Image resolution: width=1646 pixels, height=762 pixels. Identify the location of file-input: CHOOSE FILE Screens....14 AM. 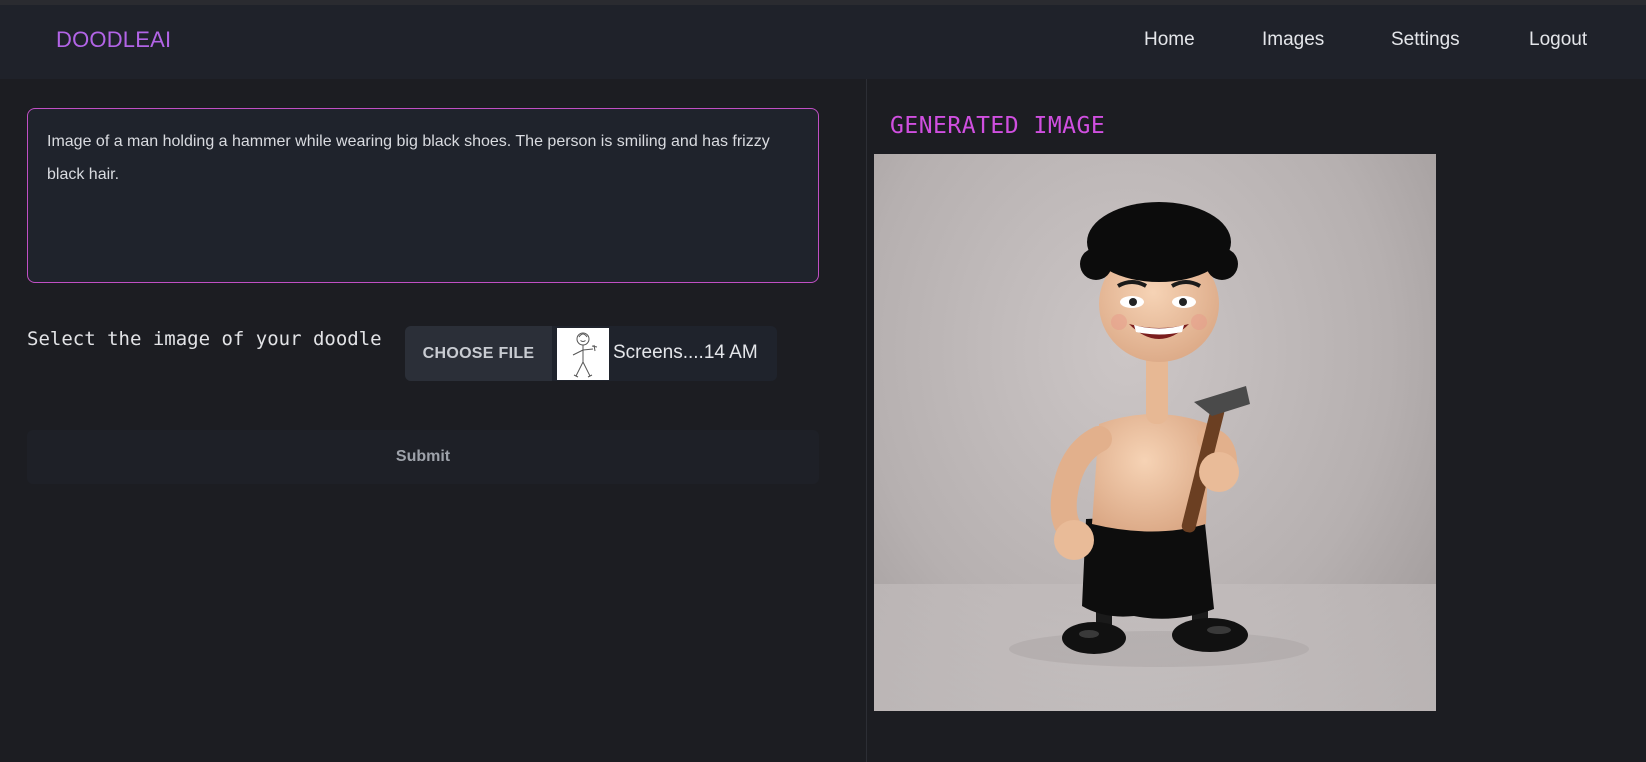
(591, 353).